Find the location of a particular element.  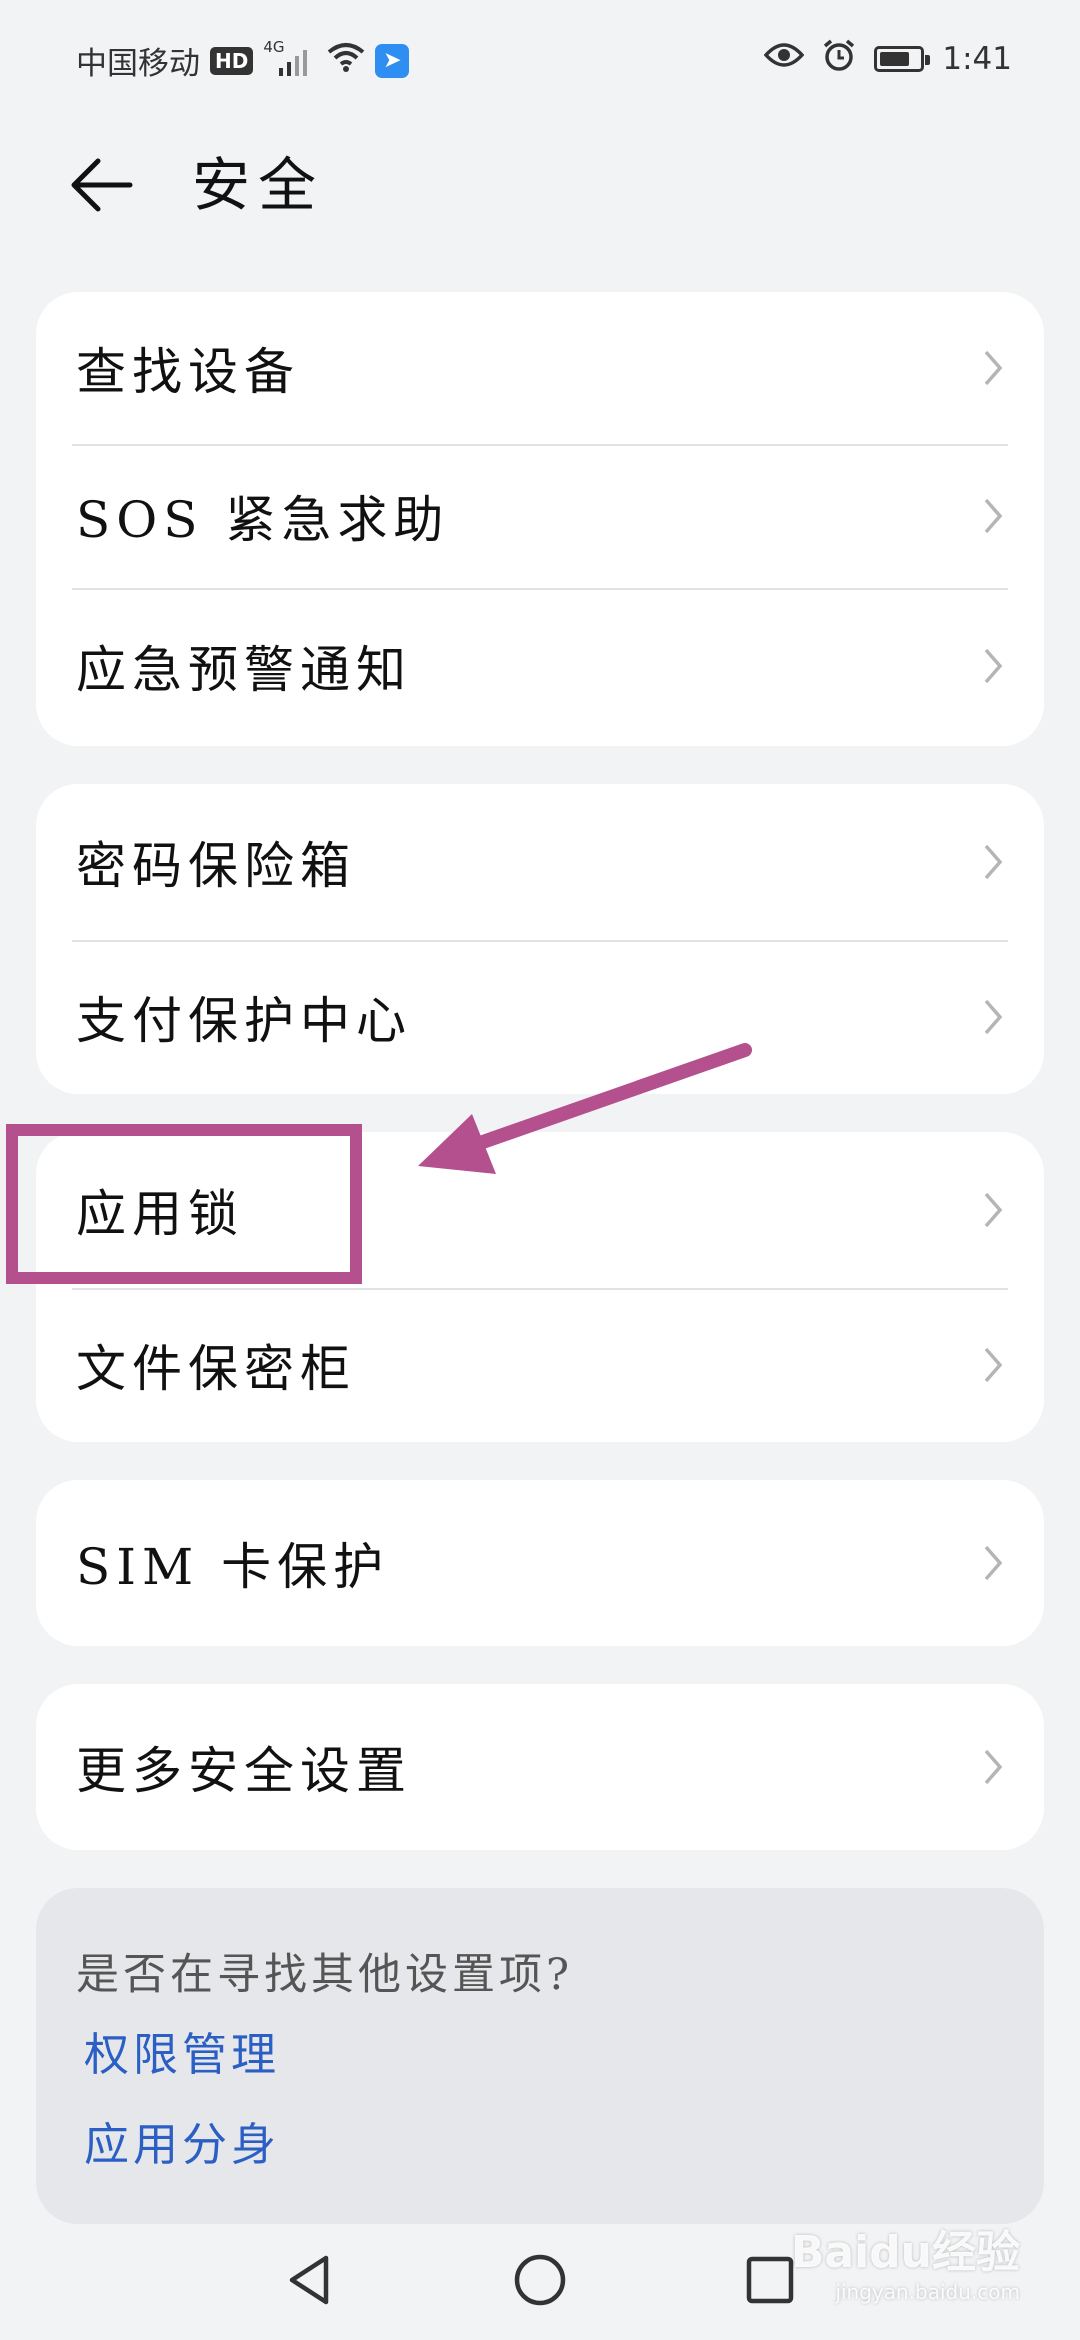

settings-item-more-security: 更多安全设置 is located at coordinates (540, 1767).